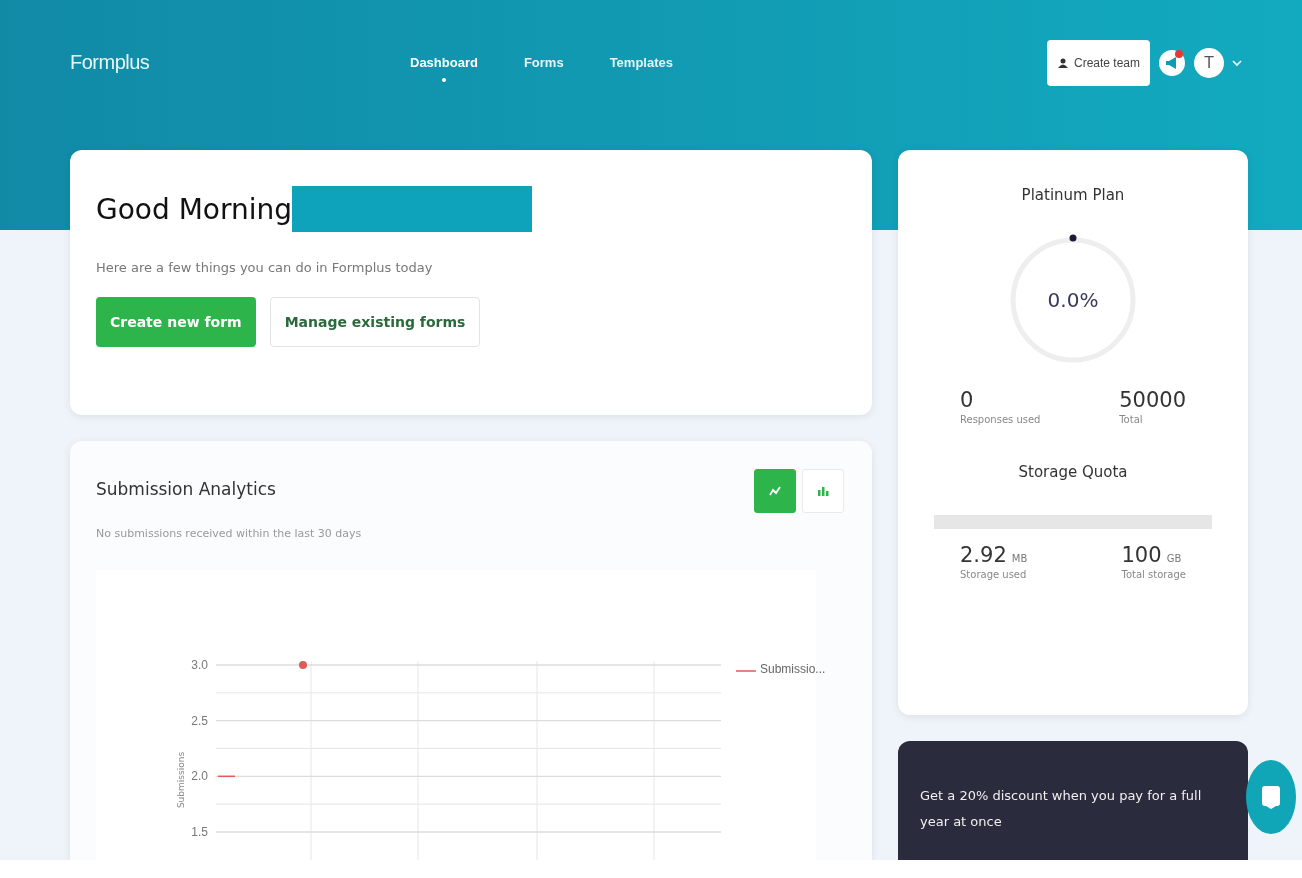 This screenshot has height=878, width=1302. I want to click on storage-used: 2.92, so click(983, 555).